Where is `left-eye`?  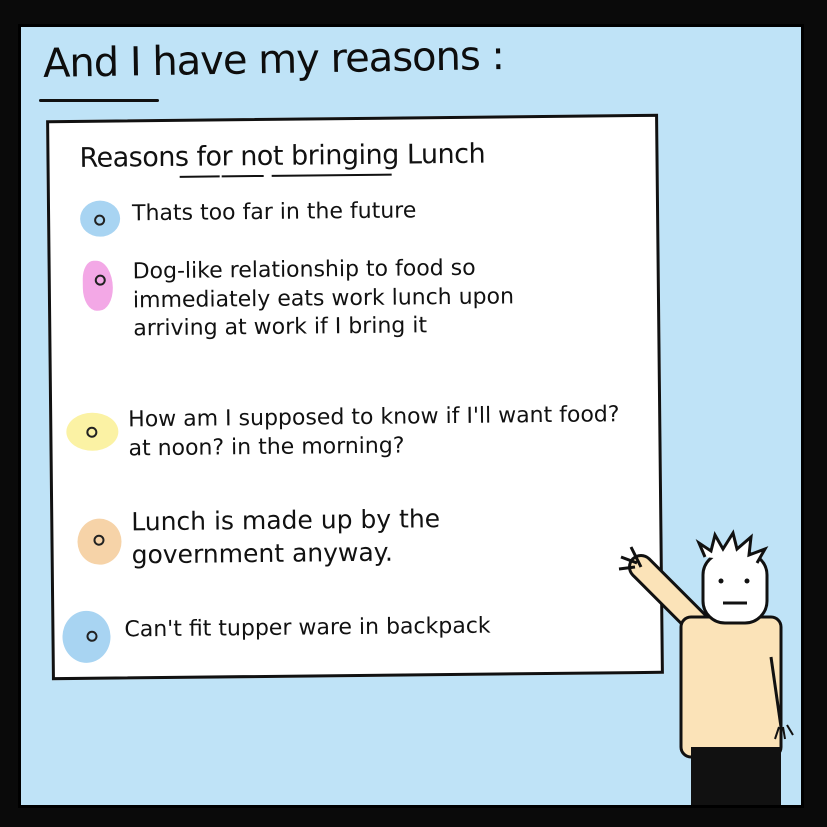 left-eye is located at coordinates (721, 581).